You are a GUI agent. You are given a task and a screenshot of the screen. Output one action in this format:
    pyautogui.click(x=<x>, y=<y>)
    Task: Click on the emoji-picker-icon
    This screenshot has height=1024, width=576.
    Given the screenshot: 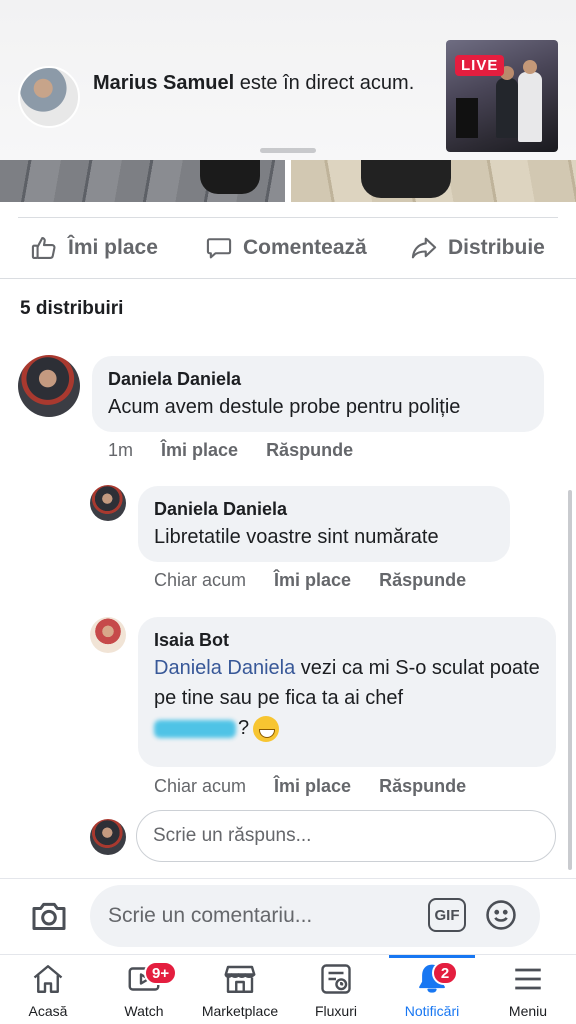 What is the action you would take?
    pyautogui.click(x=501, y=915)
    